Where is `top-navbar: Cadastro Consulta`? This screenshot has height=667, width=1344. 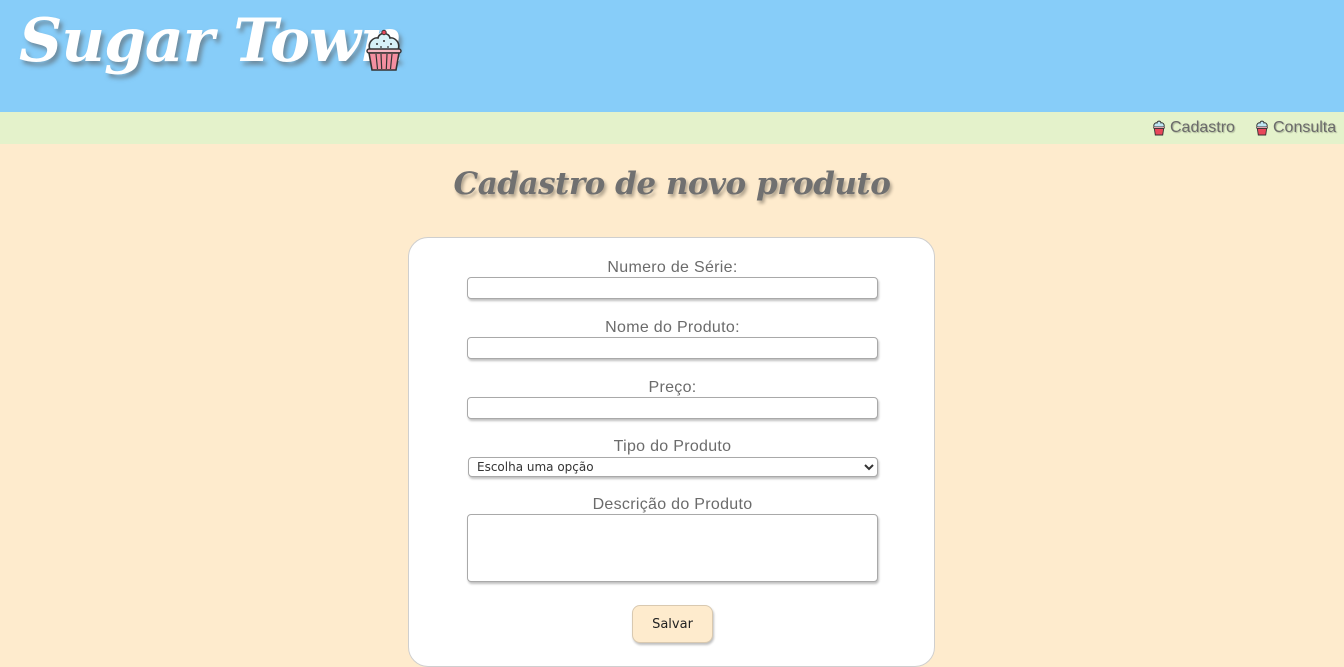 top-navbar: Cadastro Consulta is located at coordinates (672, 128).